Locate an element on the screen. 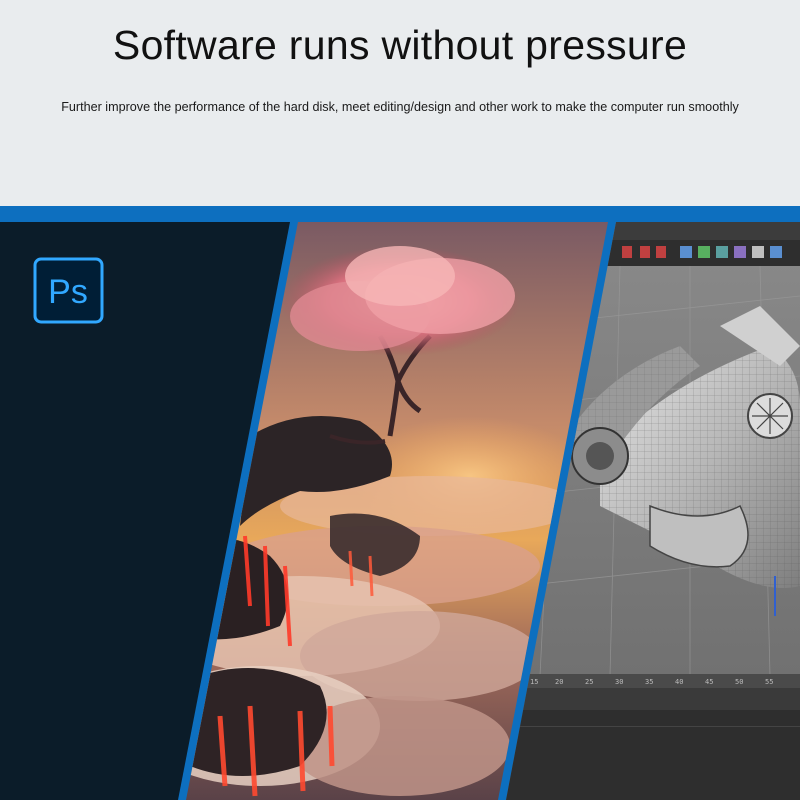  page-title: Software runs without pressure is located at coordinates (400, 45).